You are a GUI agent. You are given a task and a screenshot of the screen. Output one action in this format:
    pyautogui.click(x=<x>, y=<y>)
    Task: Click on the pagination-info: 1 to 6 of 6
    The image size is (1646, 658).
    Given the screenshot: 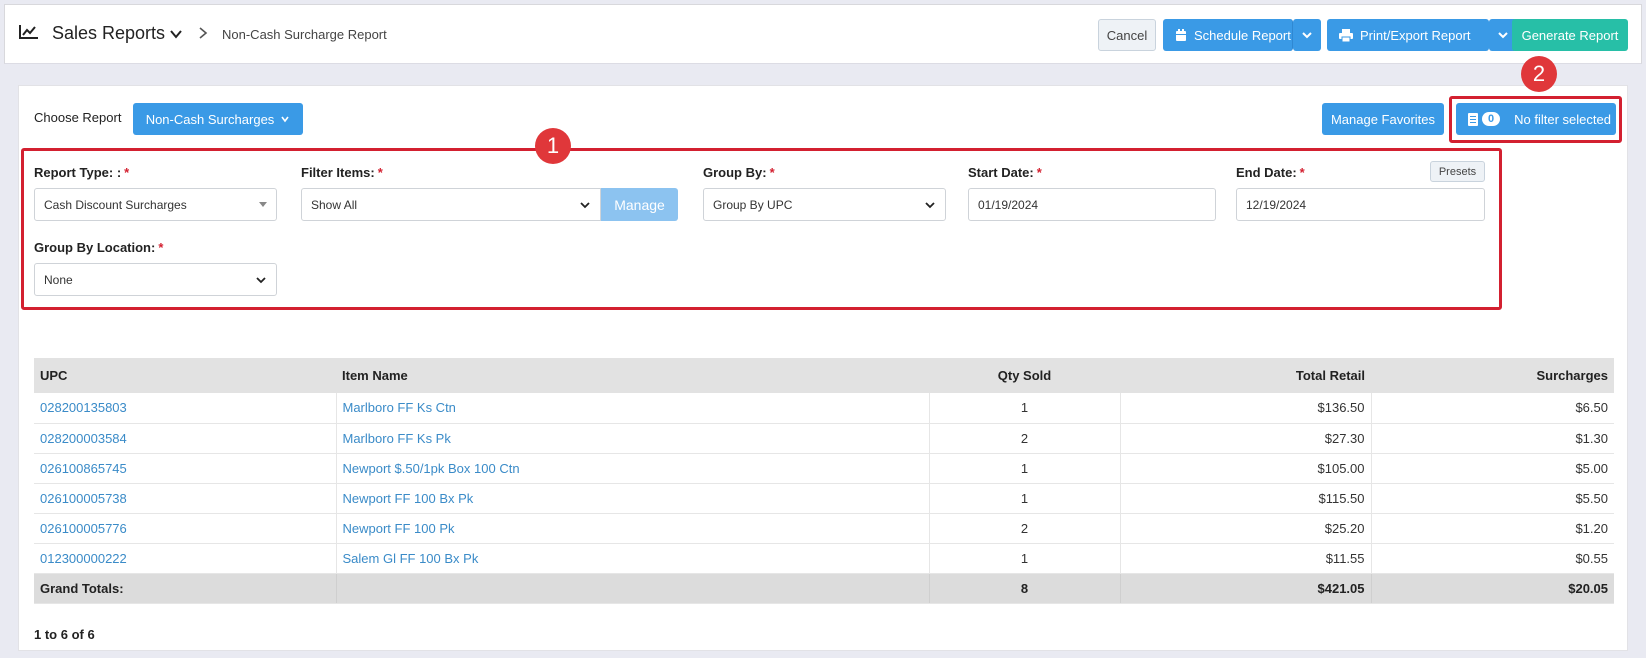 What is the action you would take?
    pyautogui.click(x=64, y=634)
    